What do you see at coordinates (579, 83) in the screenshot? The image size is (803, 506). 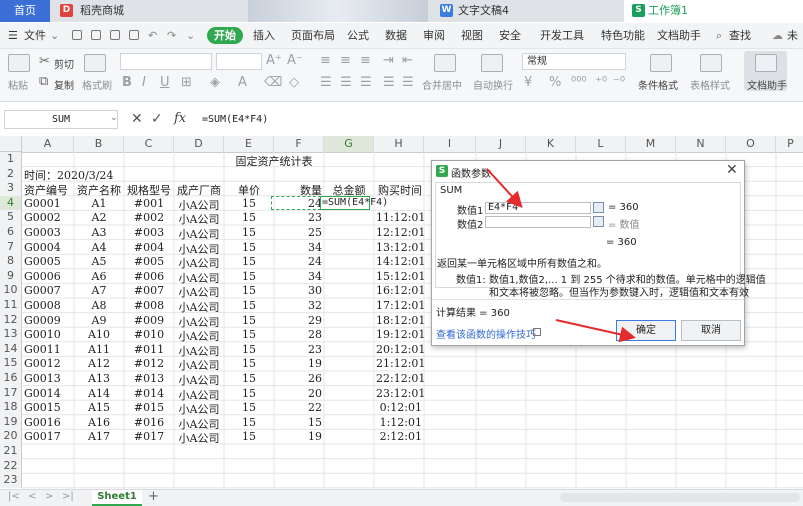 I see `thousands-icon: ⁰⁰⁰` at bounding box center [579, 83].